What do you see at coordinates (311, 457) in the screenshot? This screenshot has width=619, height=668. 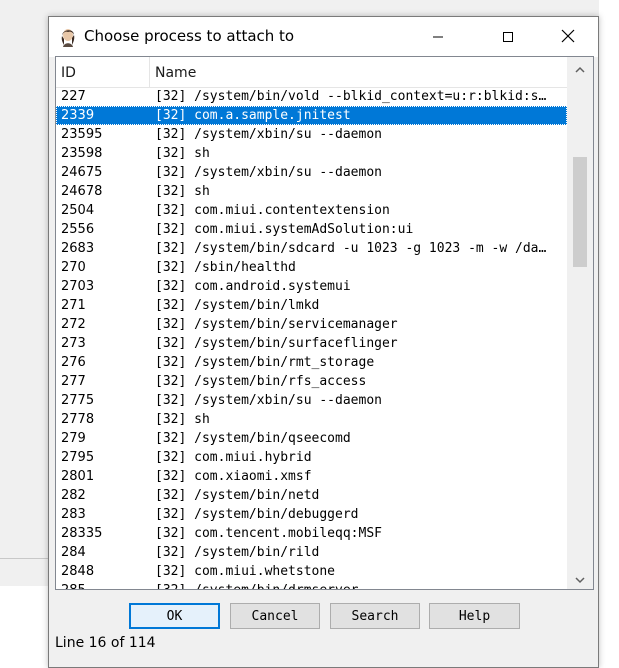 I see `table-row: 2795 [32] com.miui.hybrid` at bounding box center [311, 457].